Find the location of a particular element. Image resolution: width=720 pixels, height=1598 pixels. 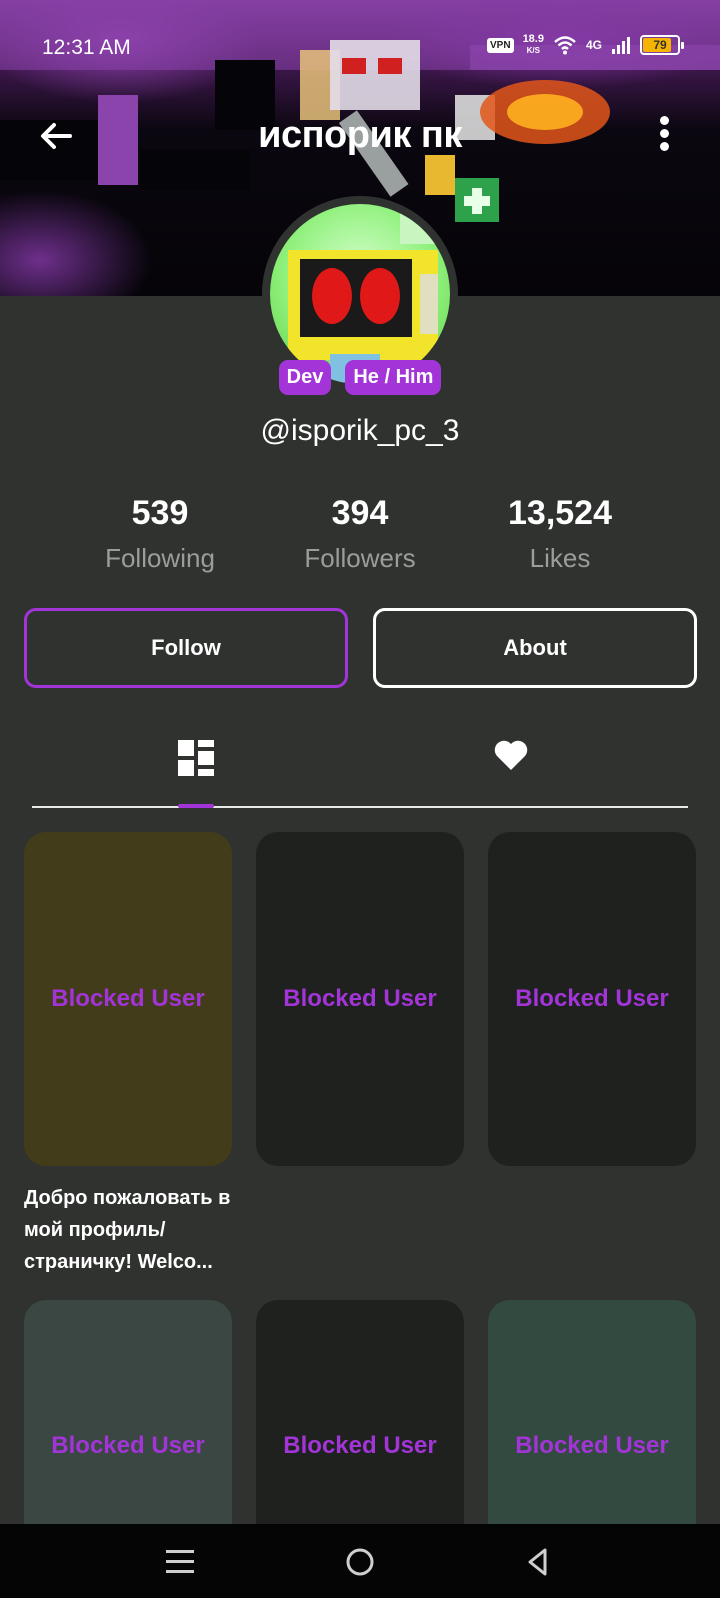

home-circle-icon is located at coordinates (360, 1562).